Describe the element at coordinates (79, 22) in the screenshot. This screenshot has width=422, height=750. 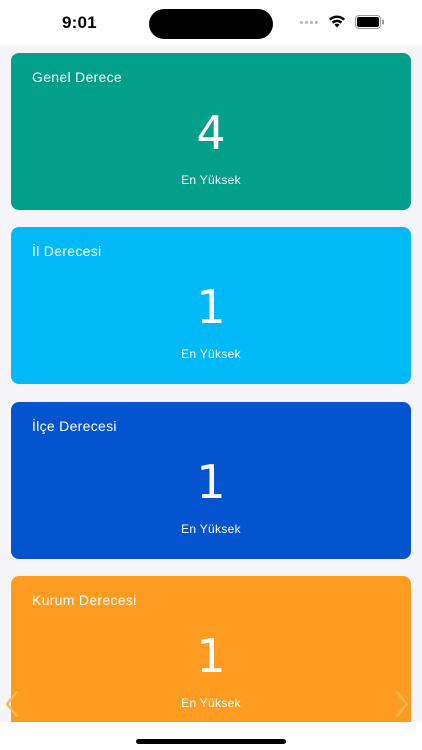
I see `status-time: 9:01` at that location.